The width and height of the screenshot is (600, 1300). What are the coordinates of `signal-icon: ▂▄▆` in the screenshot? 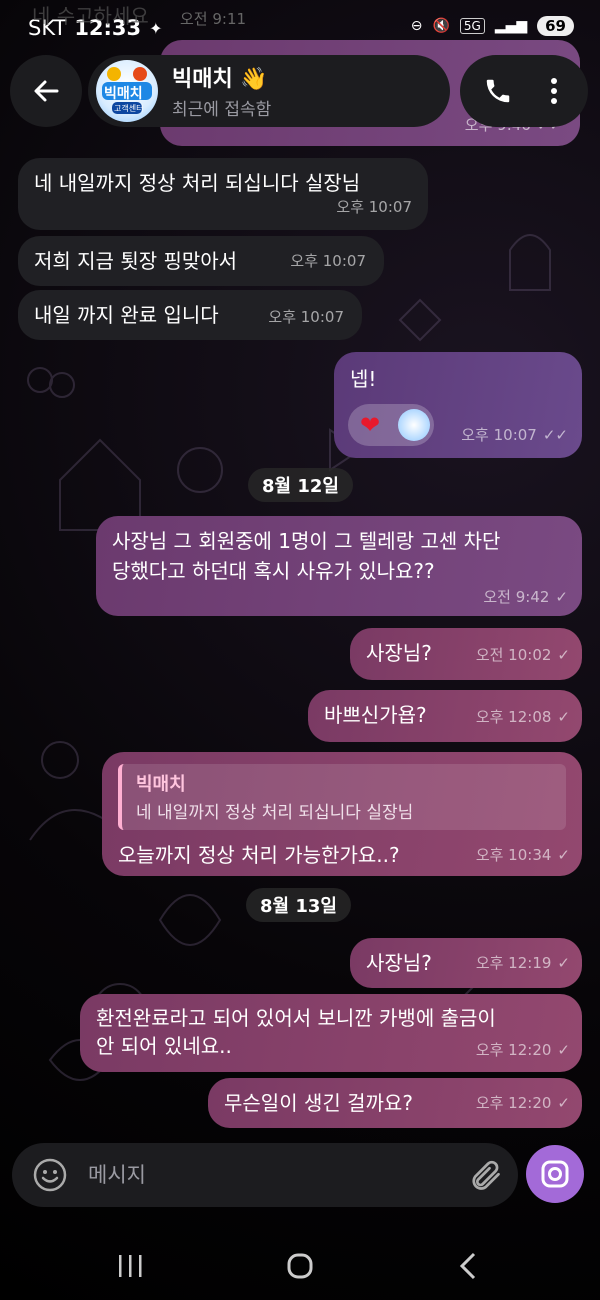 It's located at (511, 26).